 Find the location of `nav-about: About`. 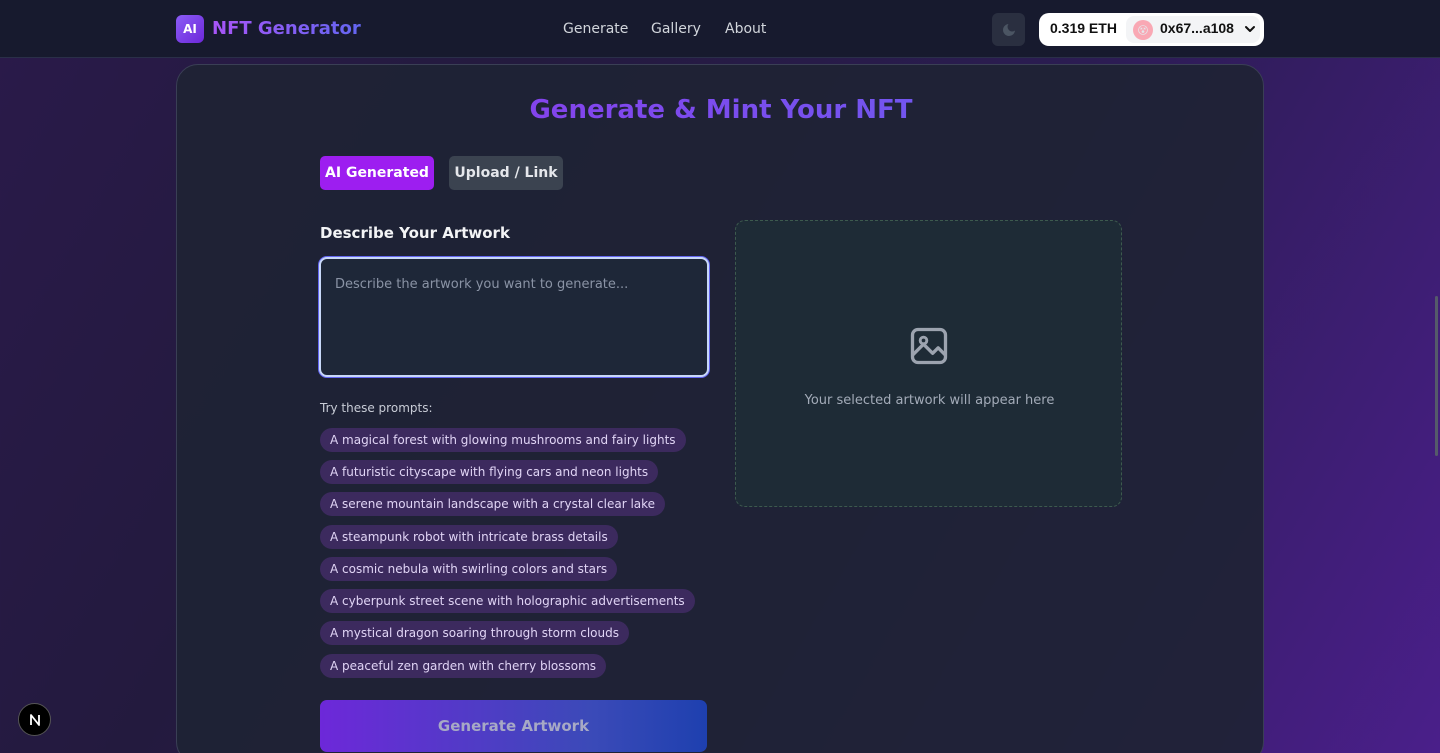

nav-about: About is located at coordinates (745, 29).